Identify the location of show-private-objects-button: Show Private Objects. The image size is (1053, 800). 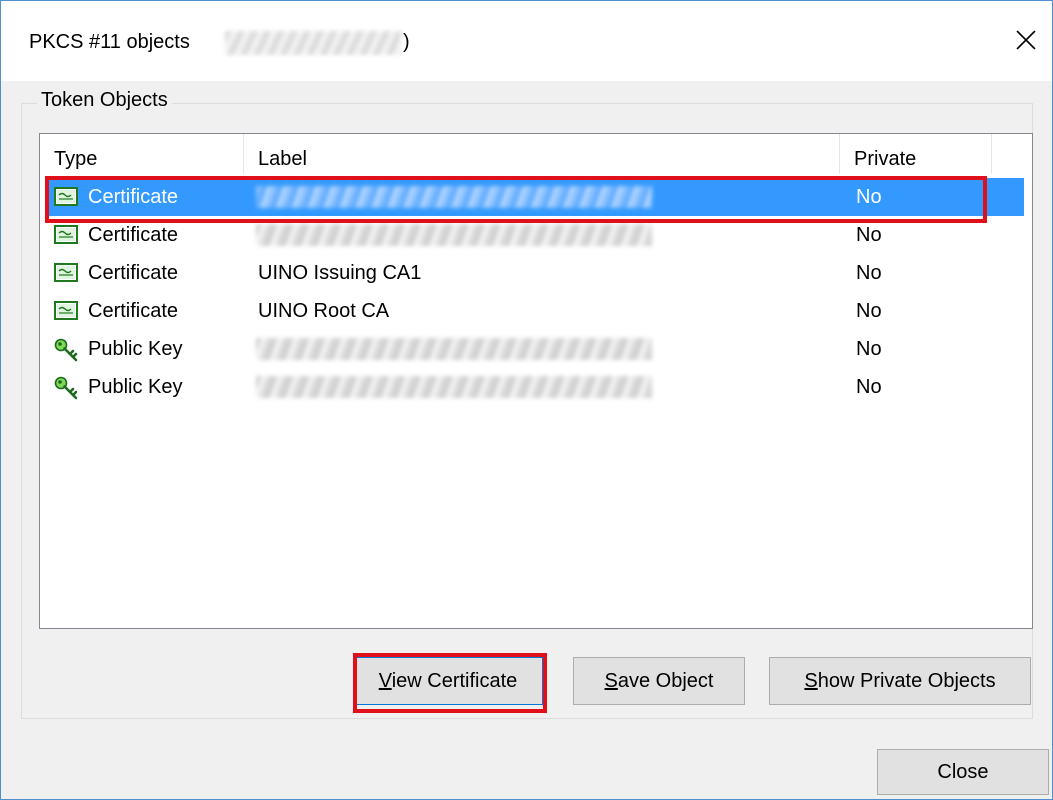
(900, 681).